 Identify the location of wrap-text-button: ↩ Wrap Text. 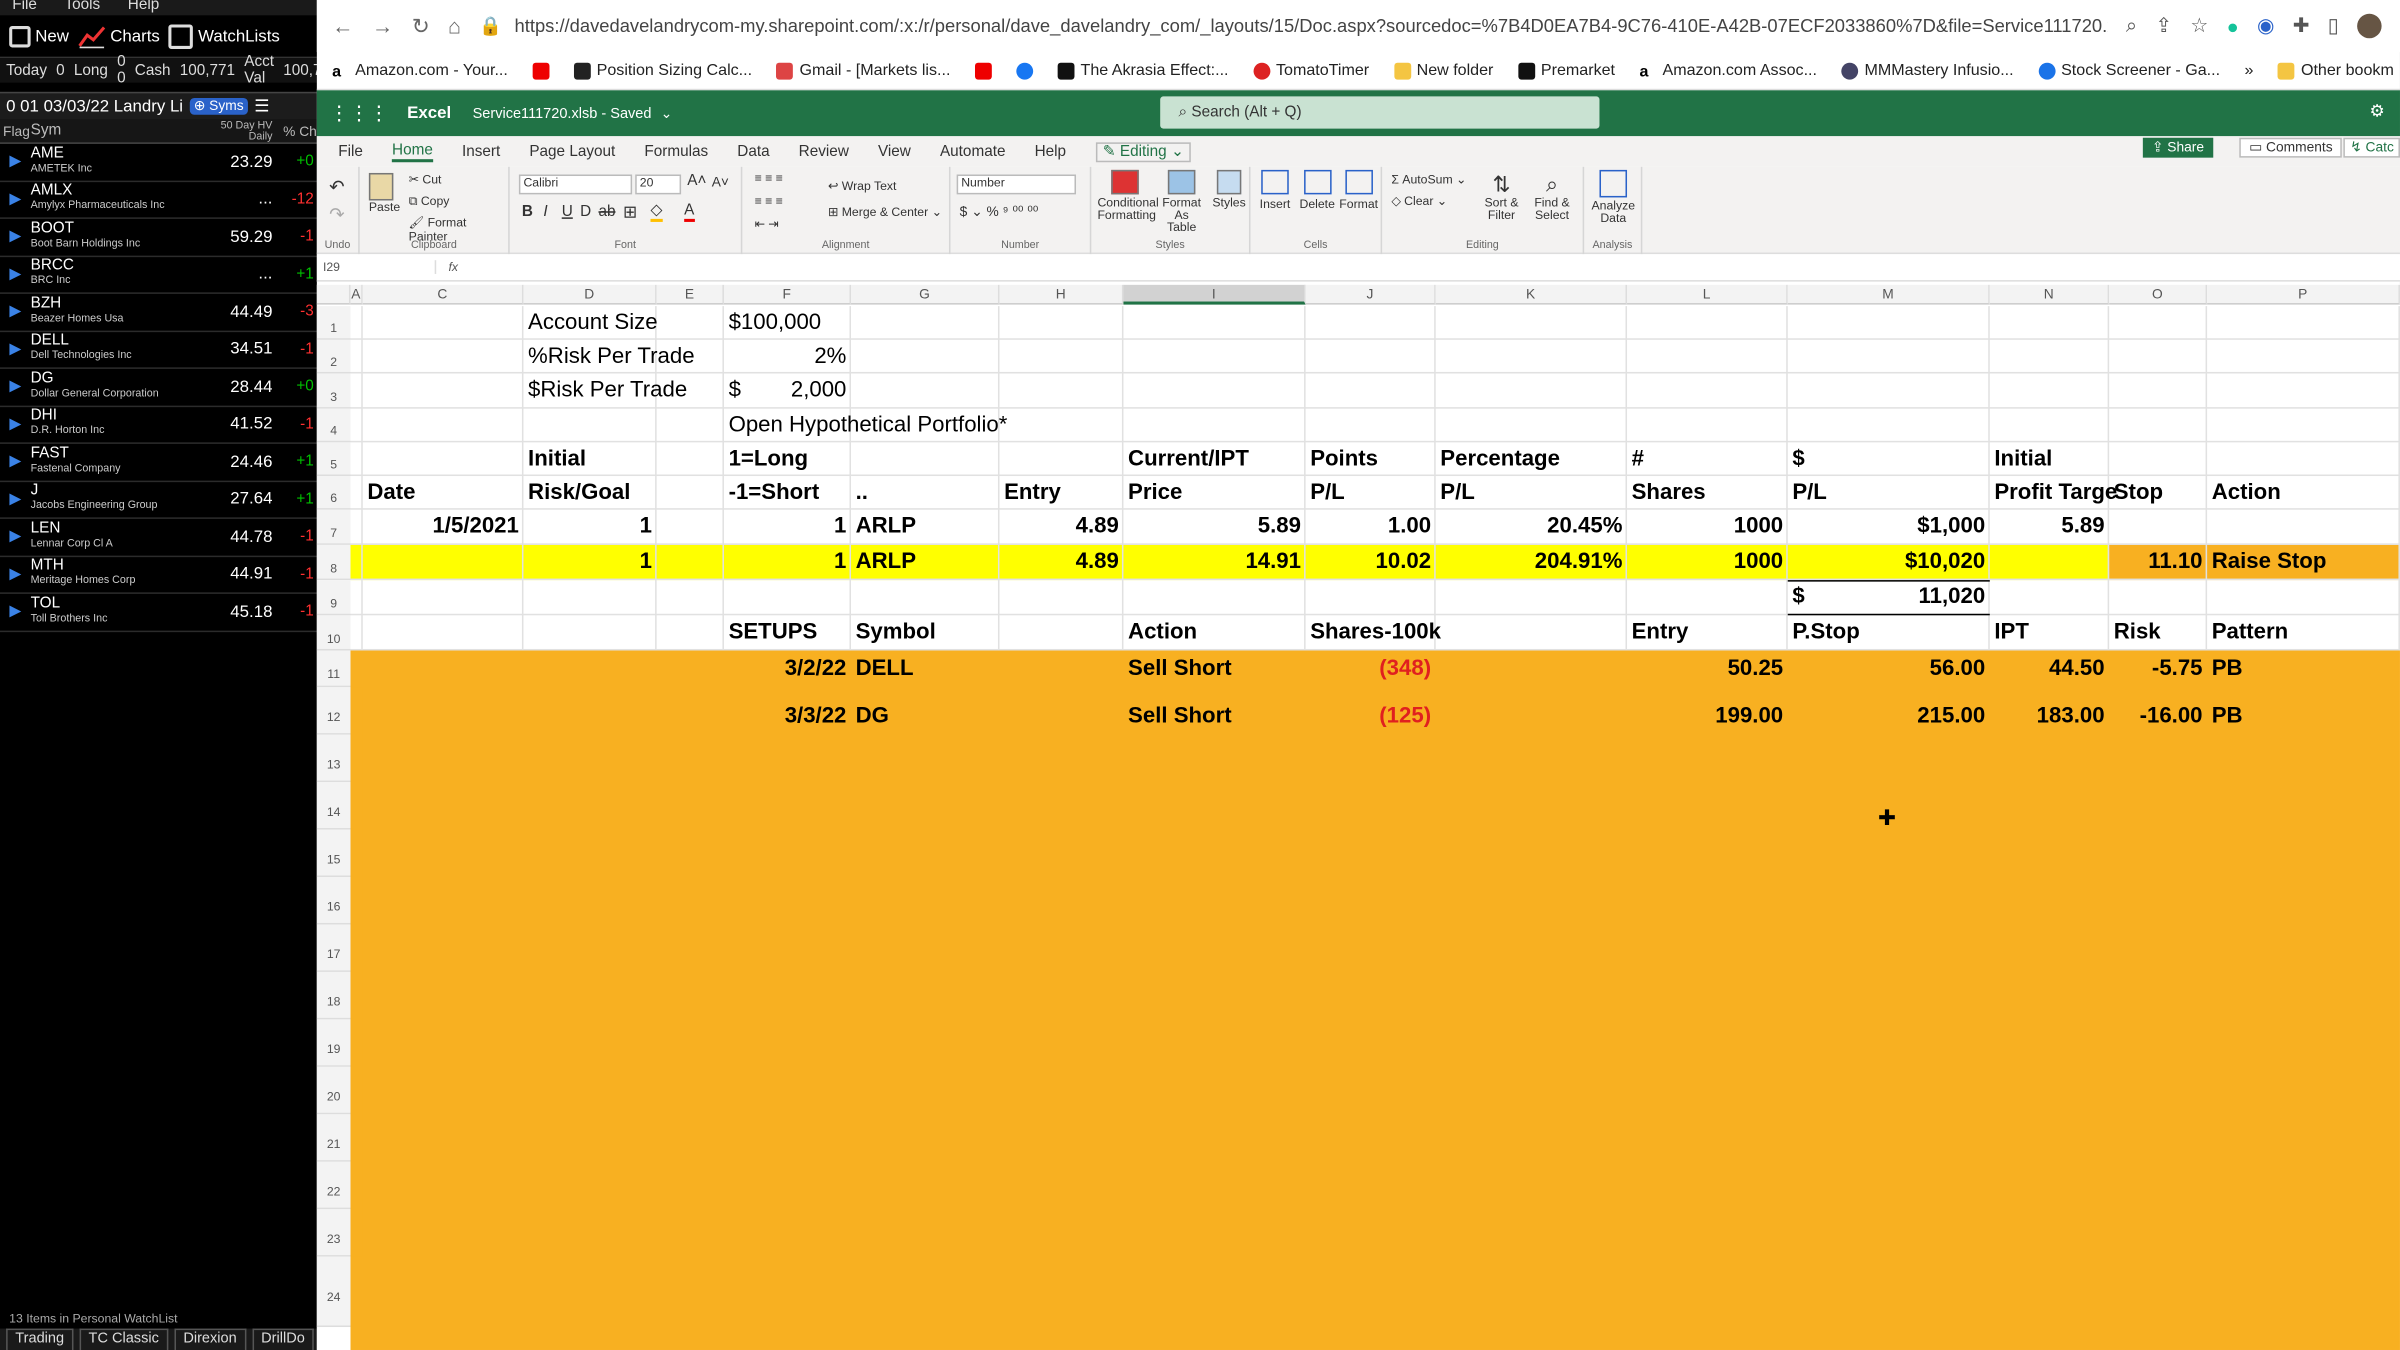
(862, 186).